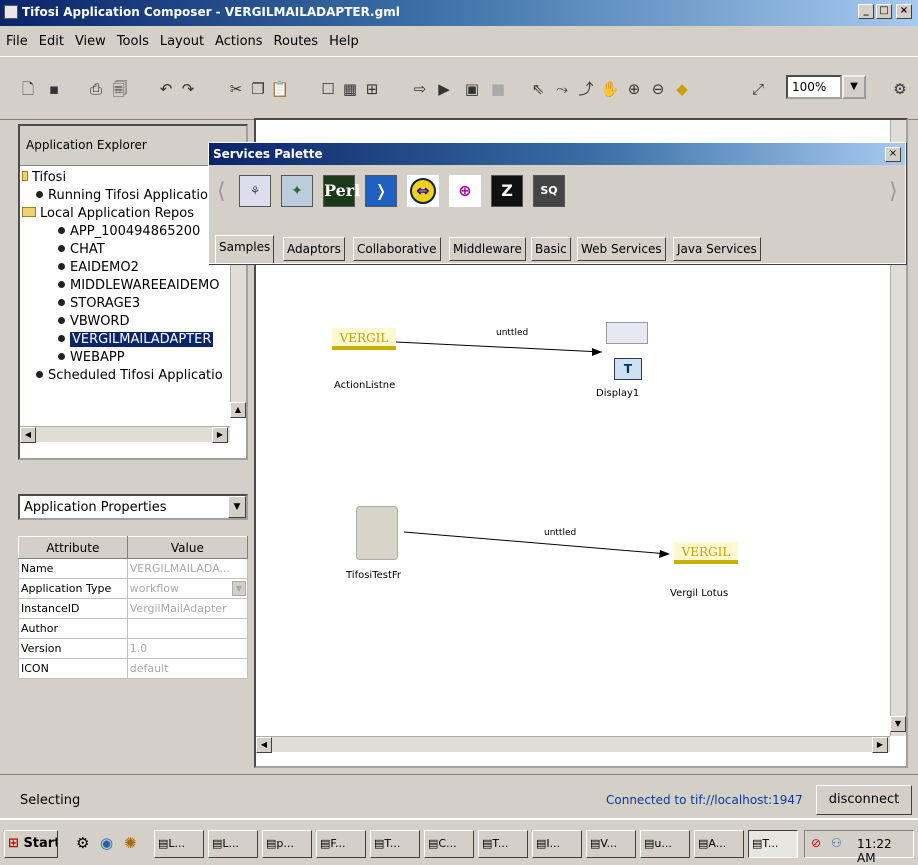  What do you see at coordinates (44, 177) in the screenshot?
I see `tree-root: Tifosi` at bounding box center [44, 177].